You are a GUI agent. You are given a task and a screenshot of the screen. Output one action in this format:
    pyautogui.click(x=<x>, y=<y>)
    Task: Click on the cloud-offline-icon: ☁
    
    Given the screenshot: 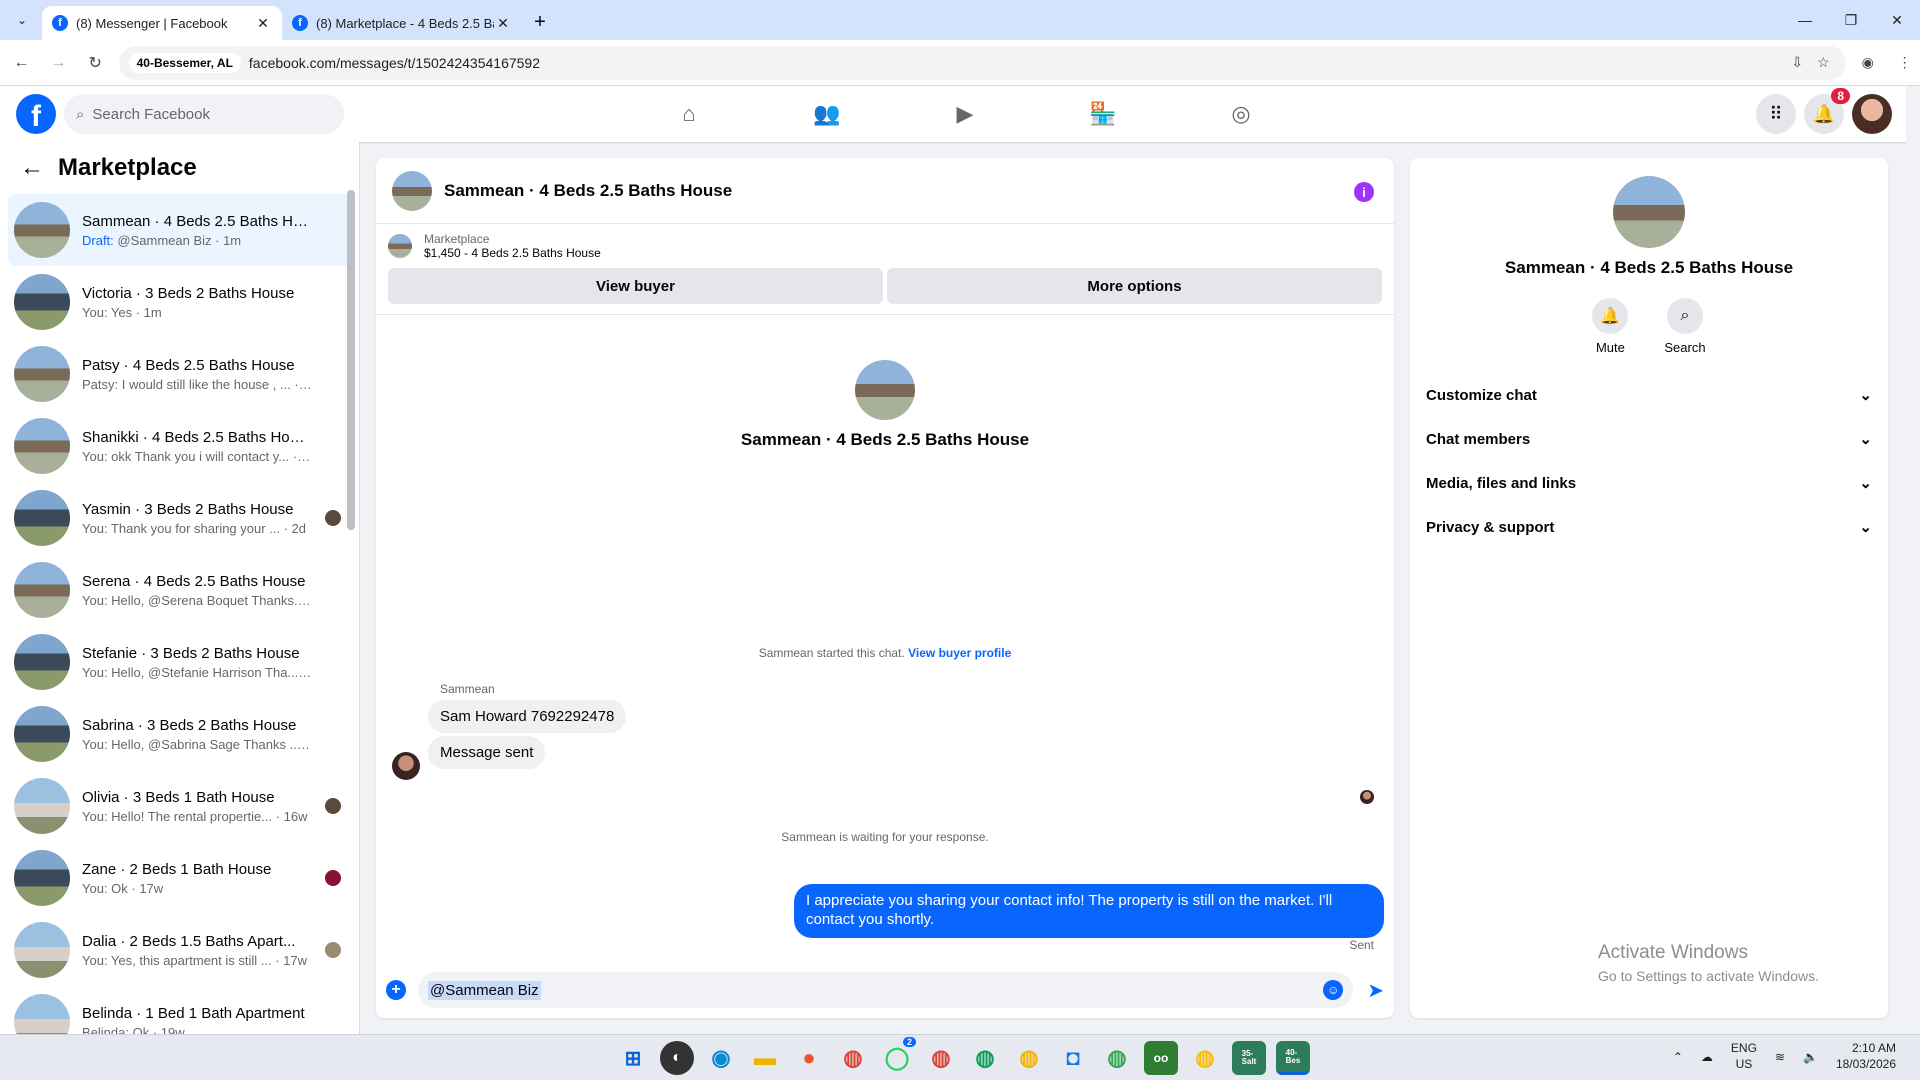 What is the action you would take?
    pyautogui.click(x=1707, y=1057)
    